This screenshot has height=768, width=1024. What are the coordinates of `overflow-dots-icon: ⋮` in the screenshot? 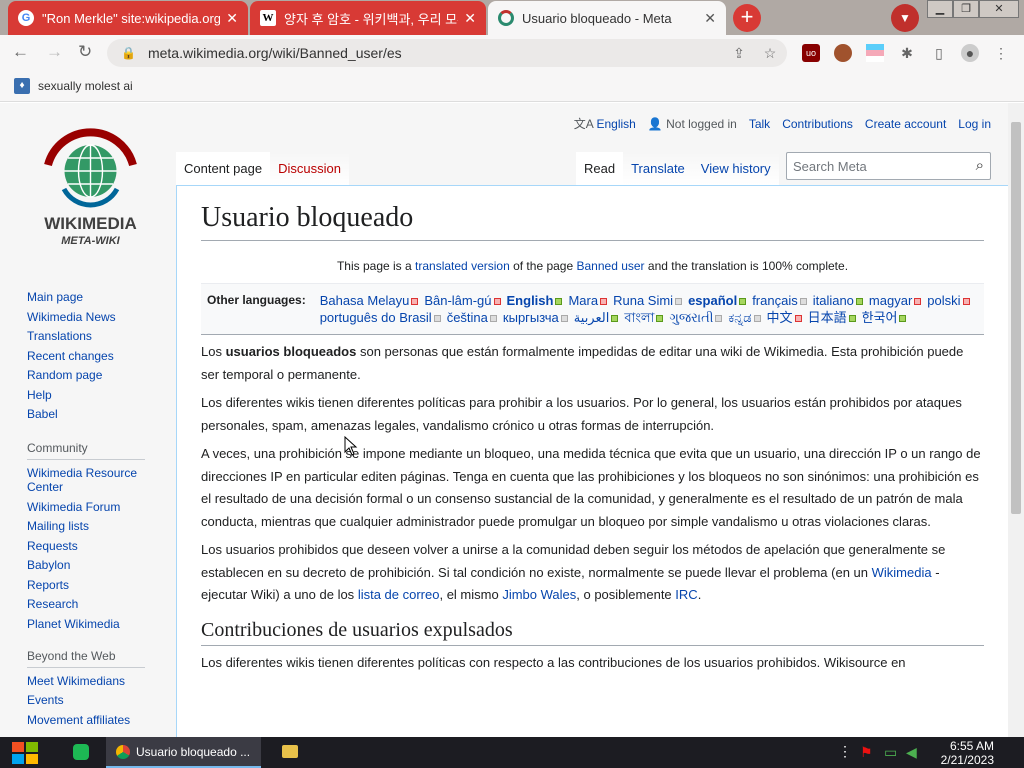 It's located at (845, 751).